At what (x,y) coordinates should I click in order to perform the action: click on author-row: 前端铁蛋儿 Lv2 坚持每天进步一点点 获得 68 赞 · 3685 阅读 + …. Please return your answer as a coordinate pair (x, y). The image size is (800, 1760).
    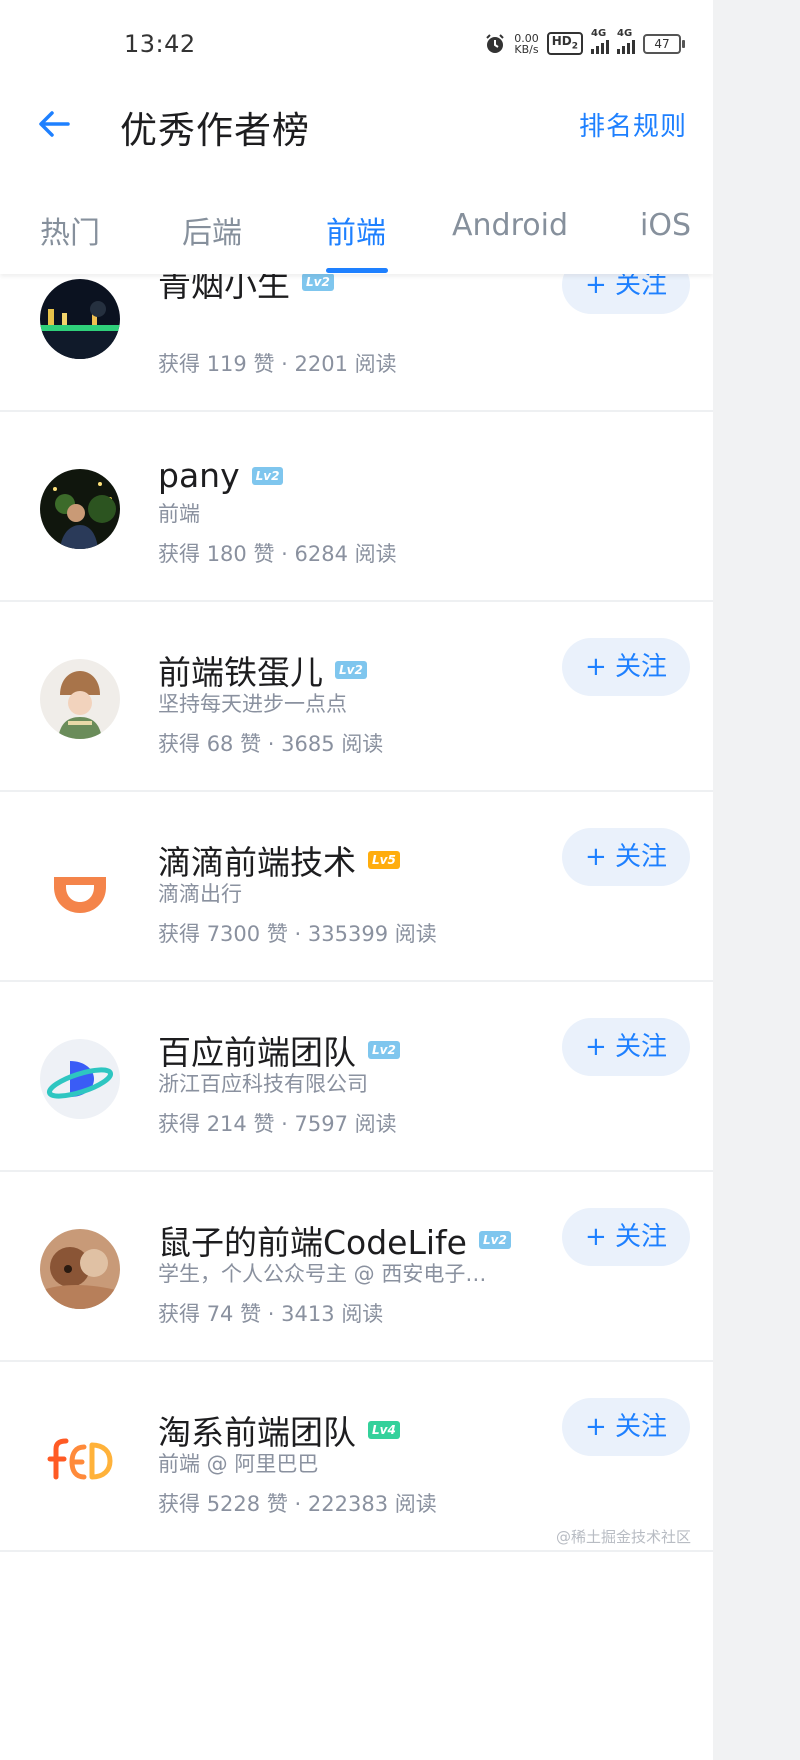
    Looking at the image, I should click on (356, 697).